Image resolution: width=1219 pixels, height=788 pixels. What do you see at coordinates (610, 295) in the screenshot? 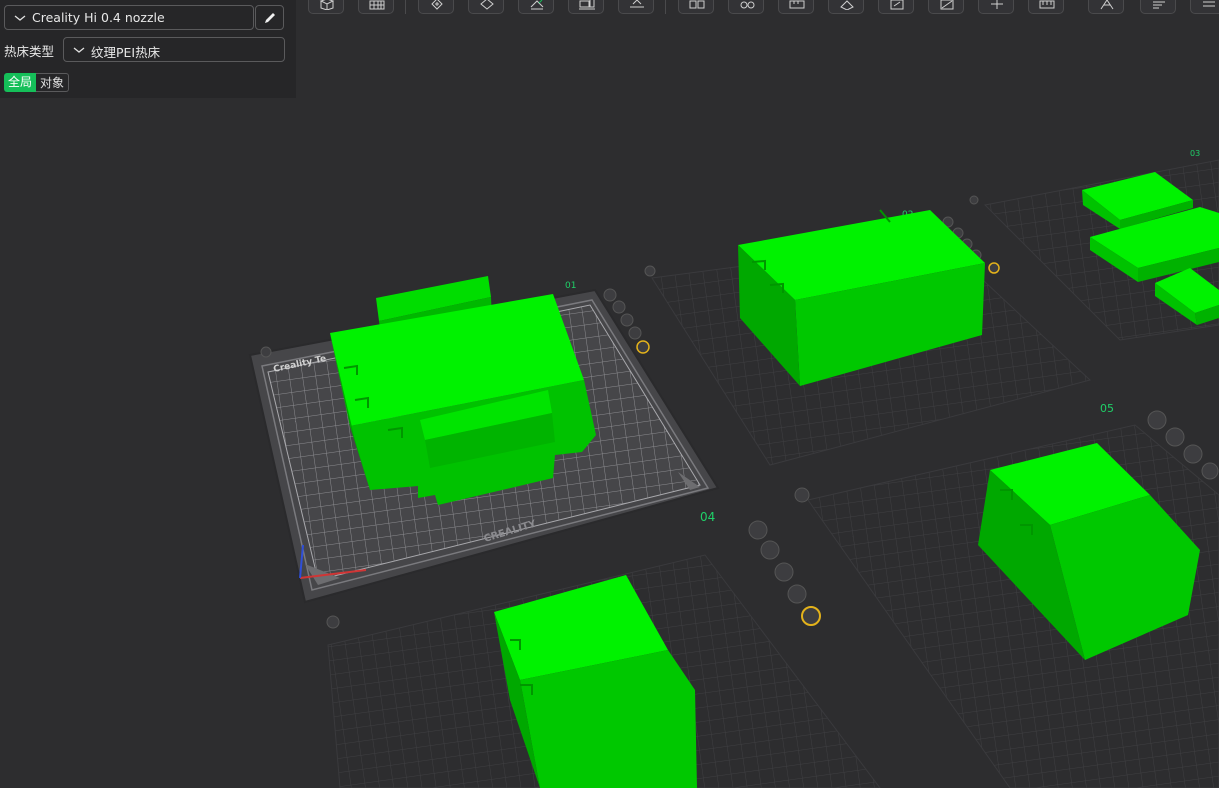
I see `plate-01-delete-icon` at bounding box center [610, 295].